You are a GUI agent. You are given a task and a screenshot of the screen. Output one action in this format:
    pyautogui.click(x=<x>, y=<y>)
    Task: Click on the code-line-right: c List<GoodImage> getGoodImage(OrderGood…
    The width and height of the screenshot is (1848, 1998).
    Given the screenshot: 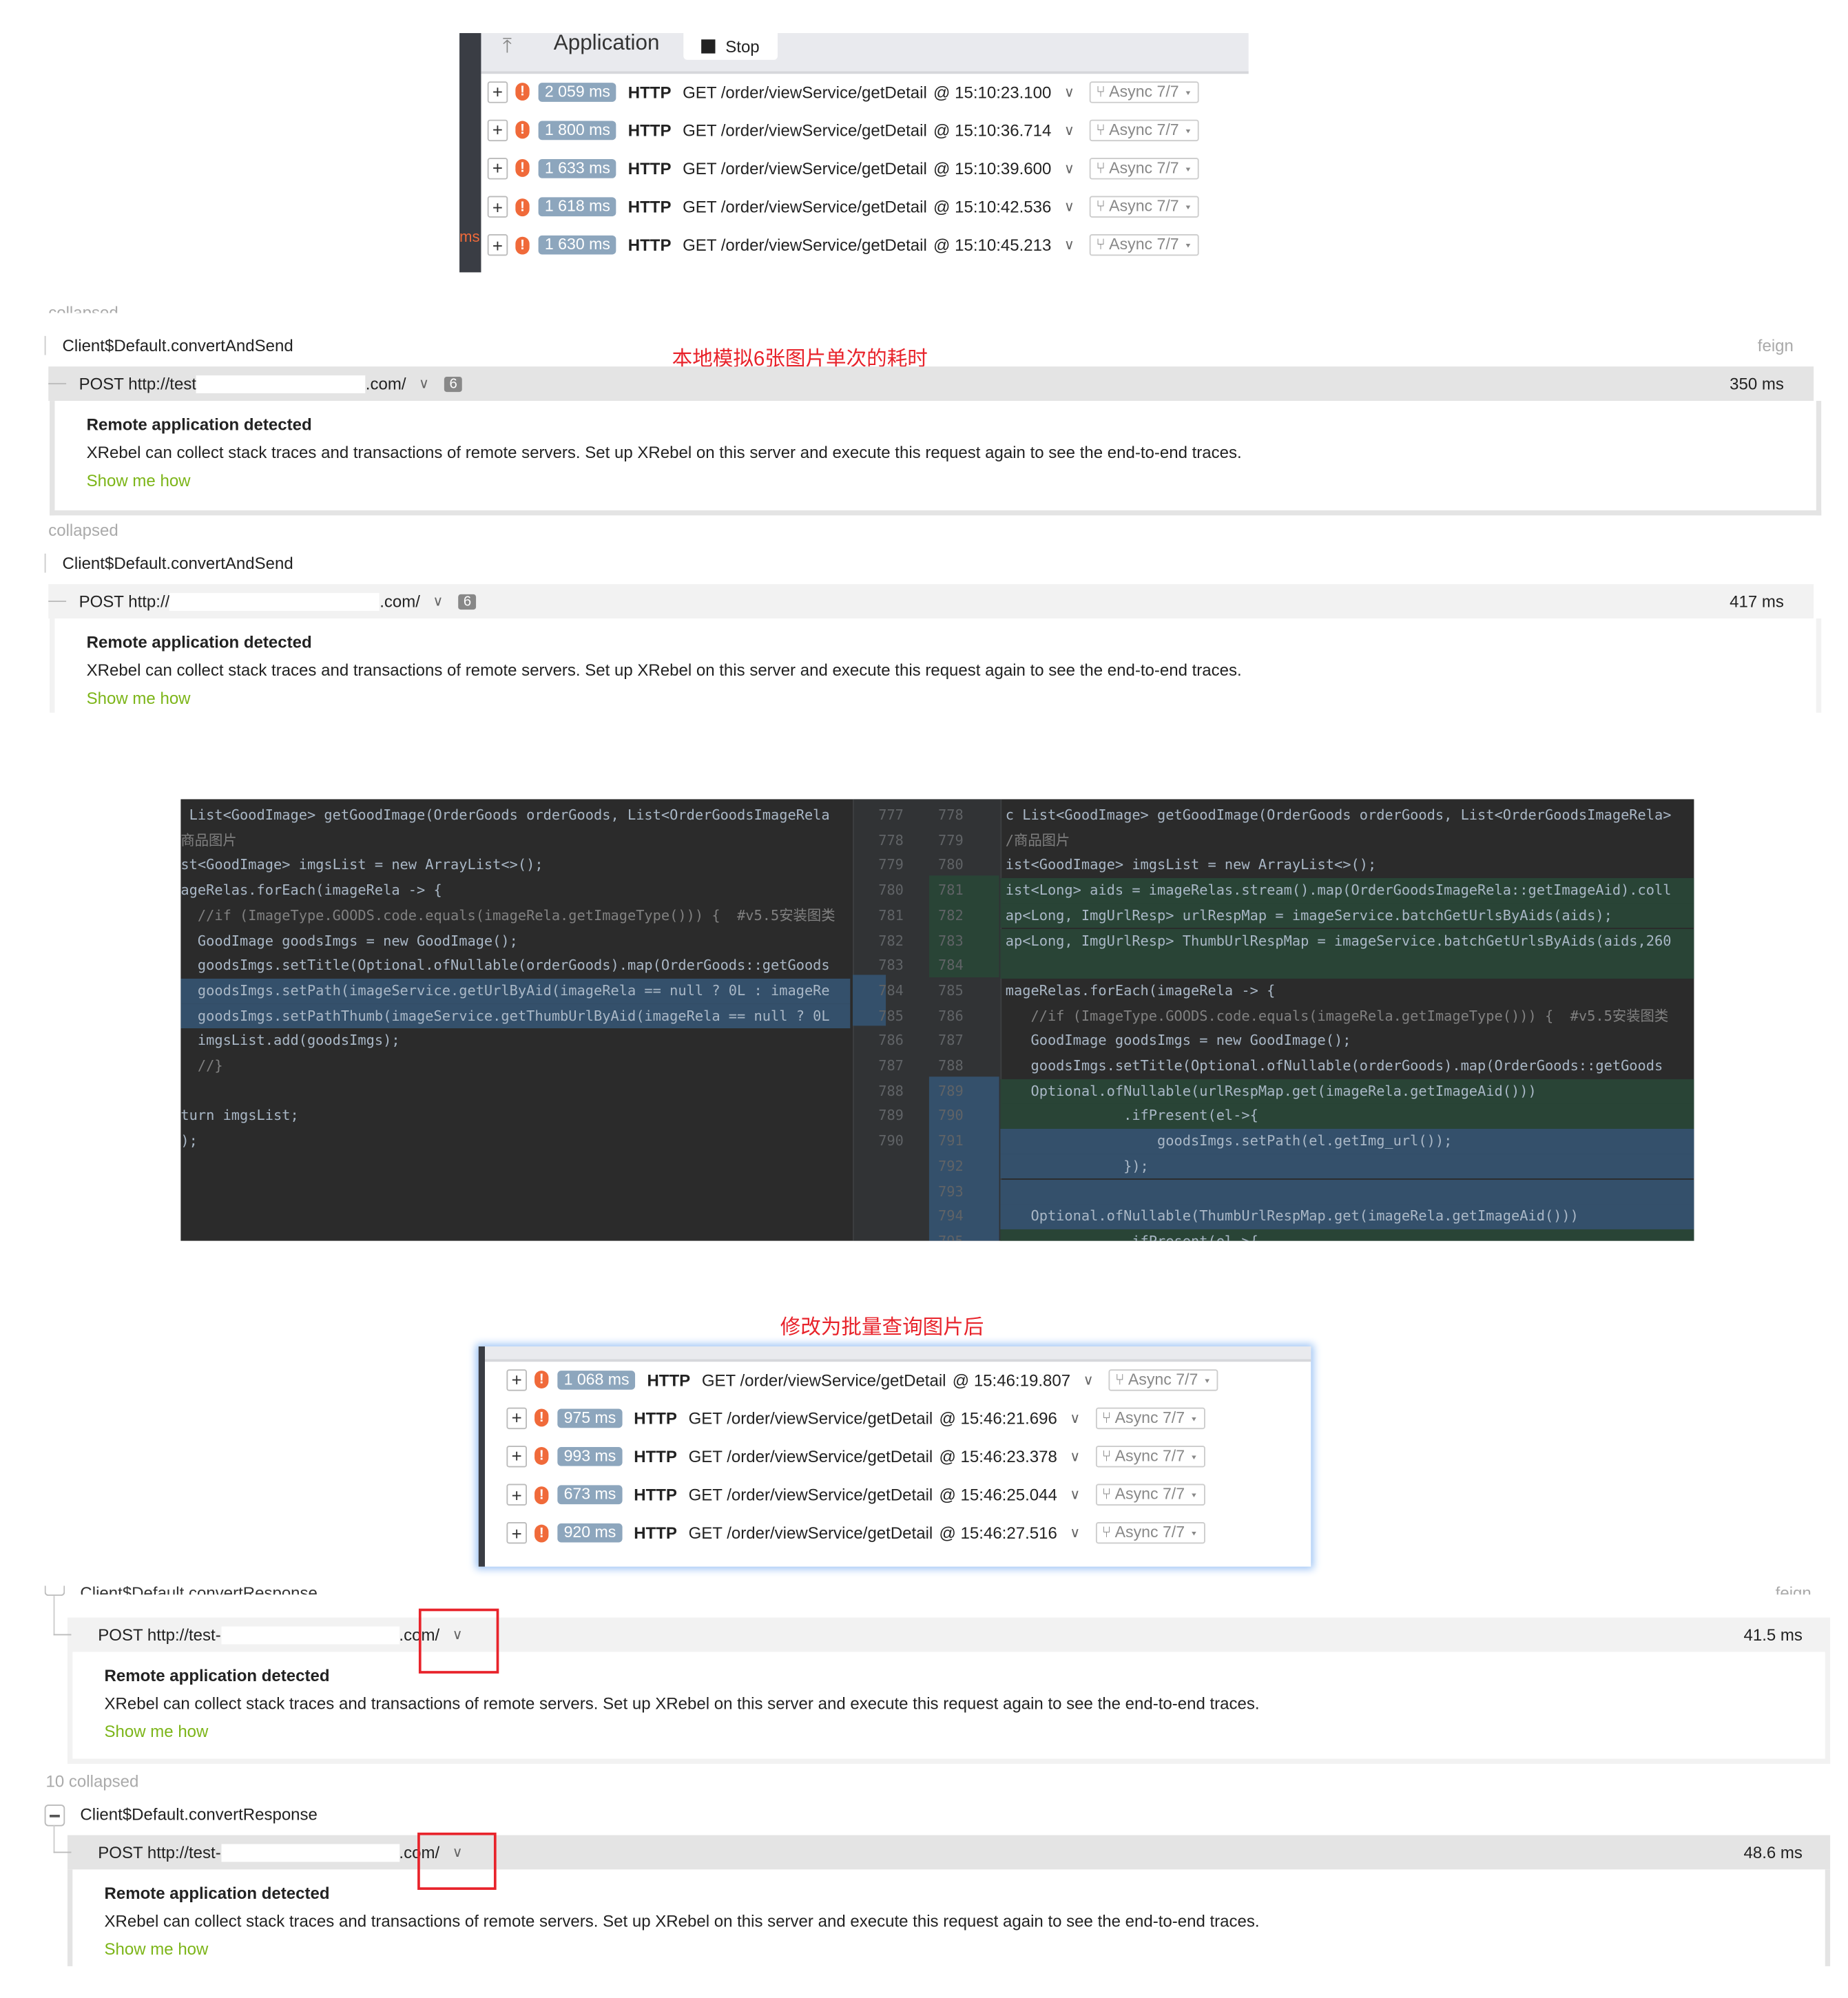 What is the action you would take?
    pyautogui.click(x=1338, y=815)
    